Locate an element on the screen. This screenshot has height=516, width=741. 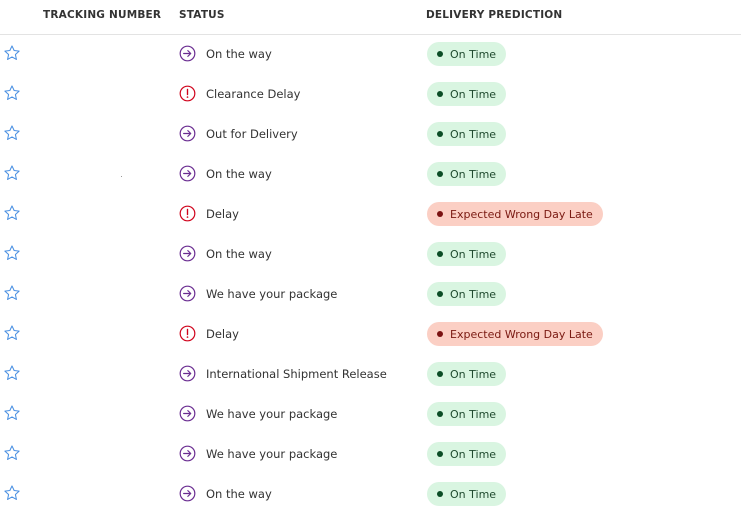
column-header-delivery-prediction: DELIVERY PREDICTION is located at coordinates (494, 15).